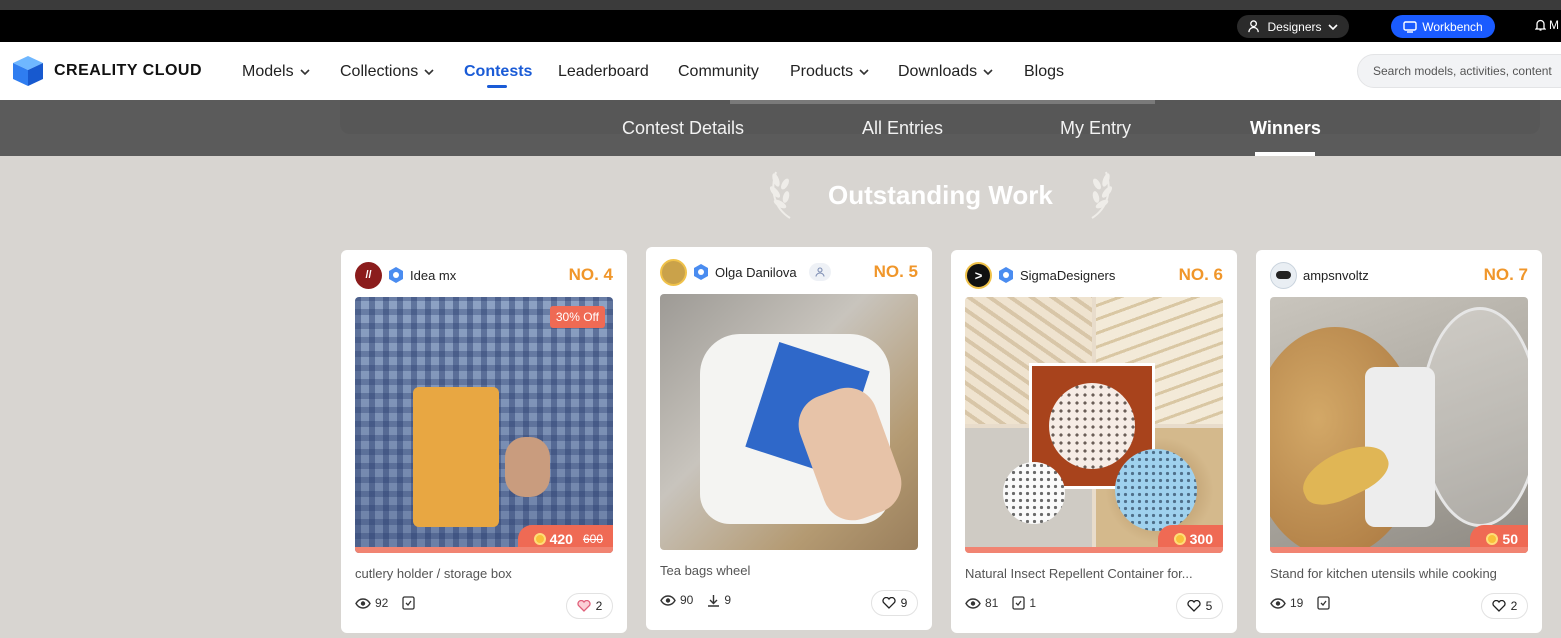  What do you see at coordinates (1336, 275) in the screenshot?
I see `username: ampsnvoltz` at bounding box center [1336, 275].